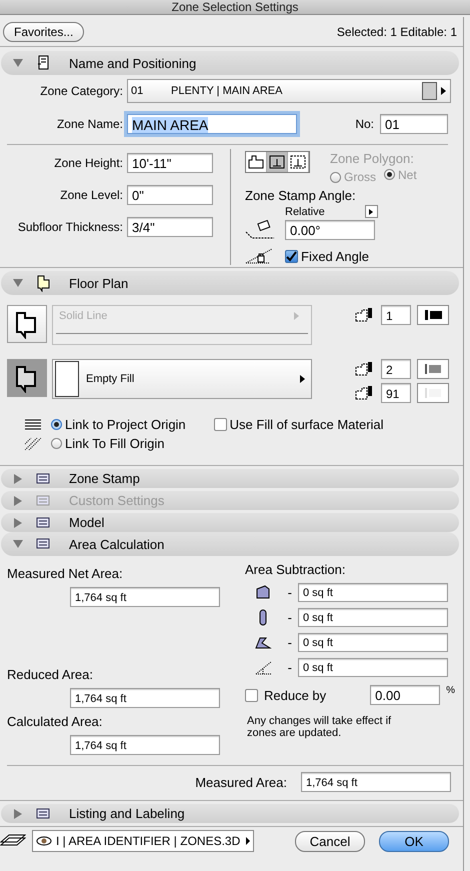  I want to click on section-header: Name and Positioning, so click(230, 63).